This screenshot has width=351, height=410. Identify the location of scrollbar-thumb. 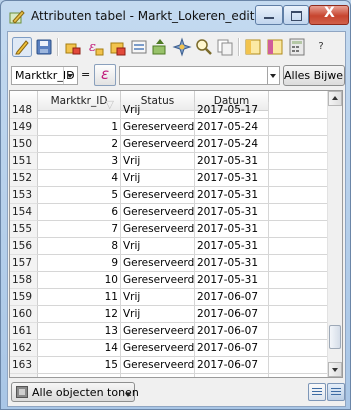
(335, 337).